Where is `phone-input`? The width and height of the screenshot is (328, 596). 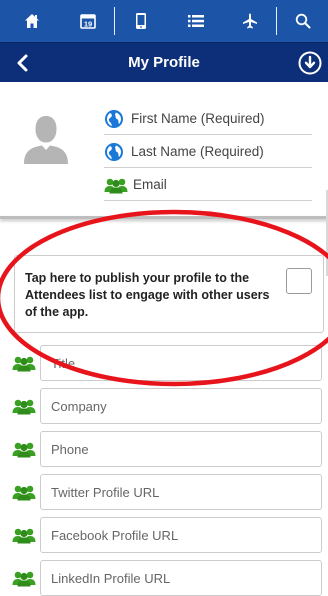 phone-input is located at coordinates (181, 449).